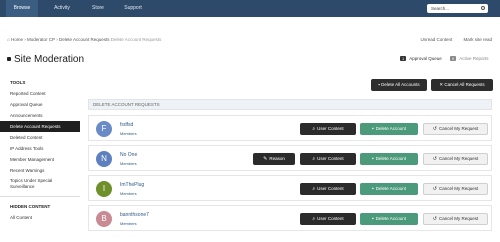 The height and width of the screenshot is (242, 500). What do you see at coordinates (40, 126) in the screenshot?
I see `sidebar-item-delete-account-requests: Delete Account Requests` at bounding box center [40, 126].